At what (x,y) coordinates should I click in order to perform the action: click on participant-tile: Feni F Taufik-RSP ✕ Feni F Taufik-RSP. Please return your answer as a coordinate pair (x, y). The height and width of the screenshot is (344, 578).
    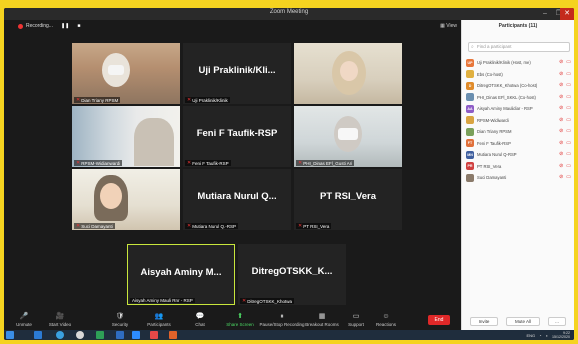
    Looking at the image, I should click on (237, 136).